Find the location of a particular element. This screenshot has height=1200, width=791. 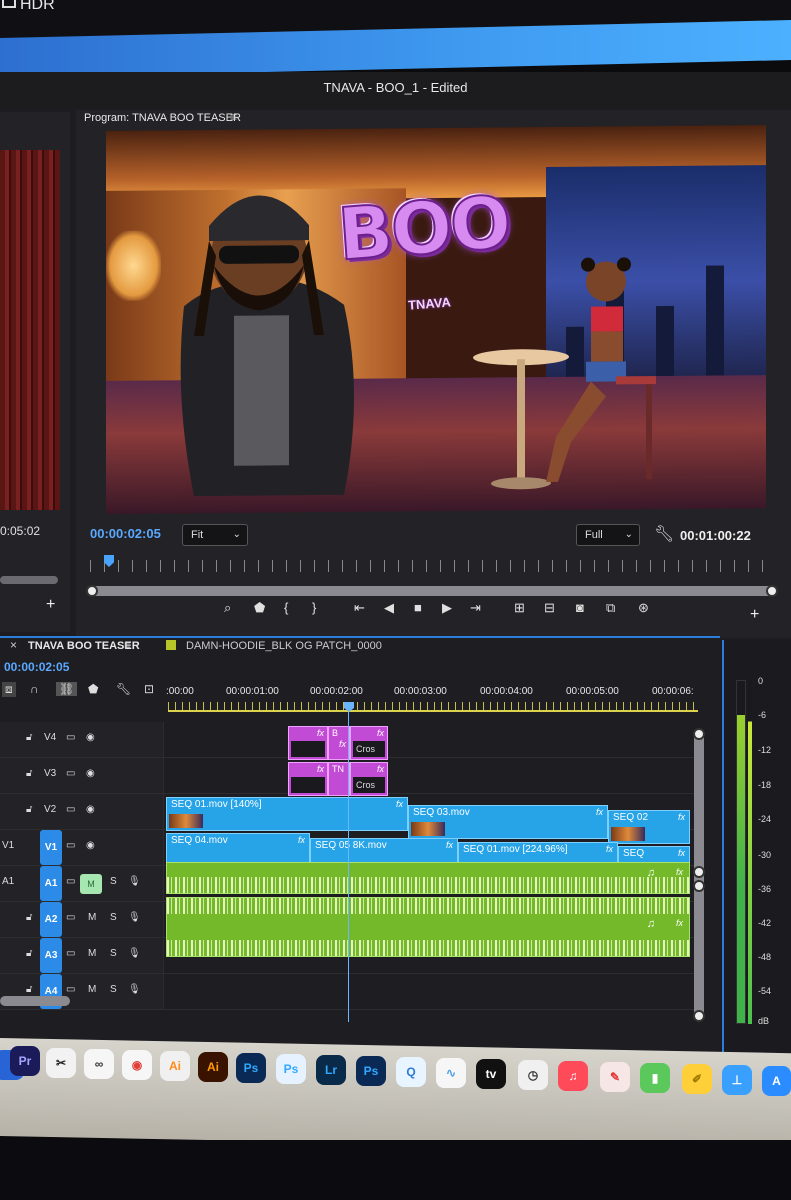

mark-in-icon: { is located at coordinates (286, 607).